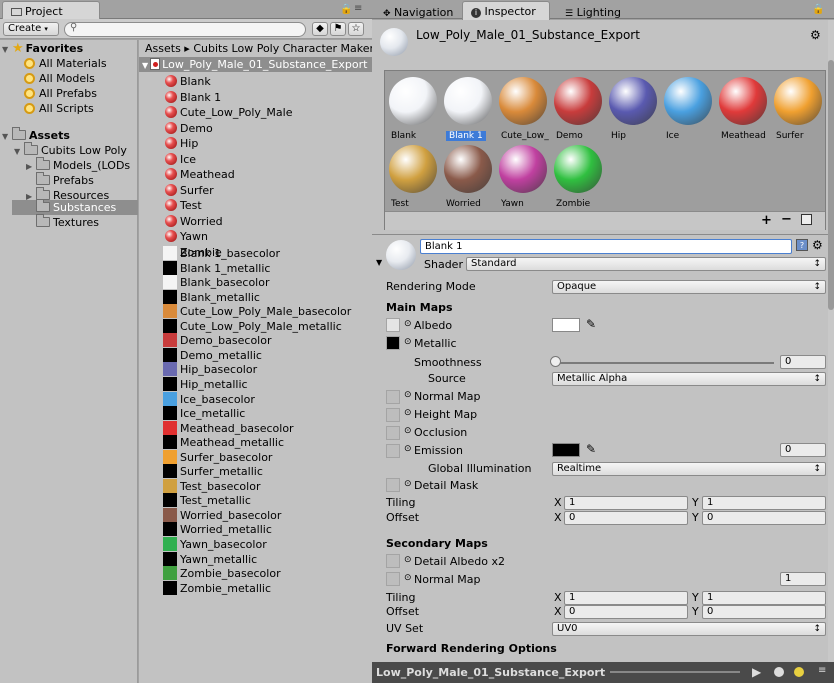 Image resolution: width=834 pixels, height=683 pixels. Describe the element at coordinates (59, 108) in the screenshot. I see `favorite-item: All Scripts` at that location.